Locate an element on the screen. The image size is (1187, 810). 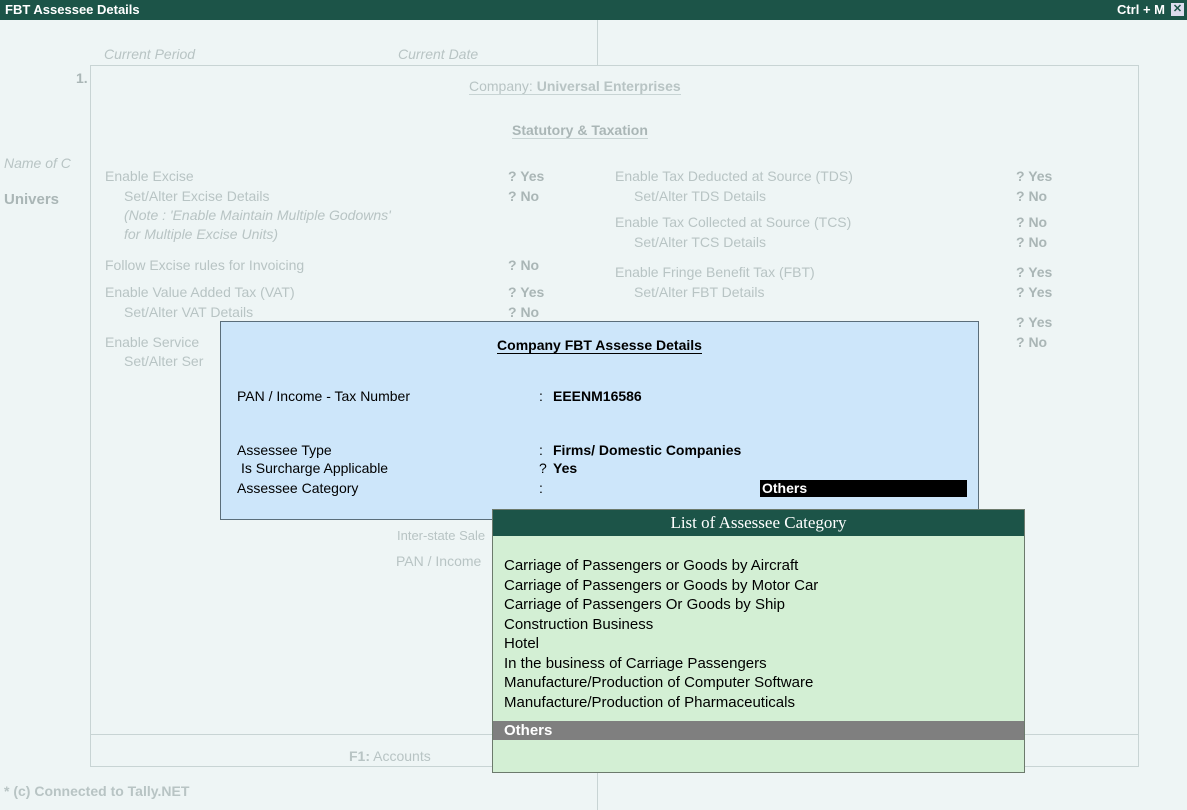
list-item: In the business of Carriage Passengers is located at coordinates (635, 663).